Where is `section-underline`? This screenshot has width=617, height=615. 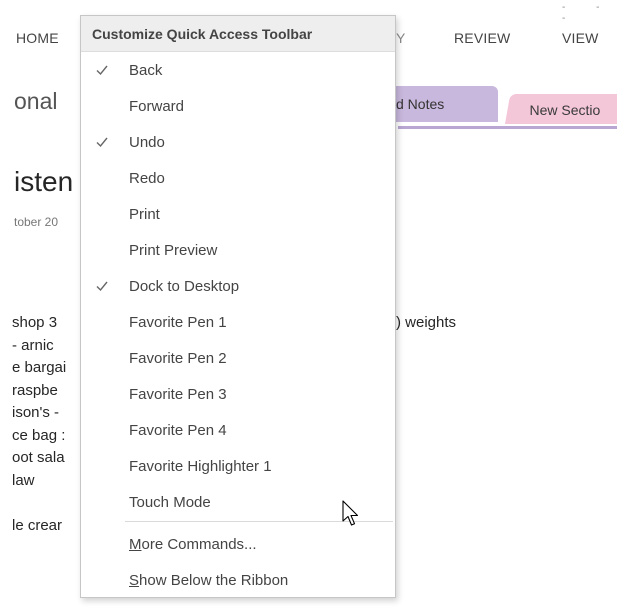
section-underline is located at coordinates (507, 127).